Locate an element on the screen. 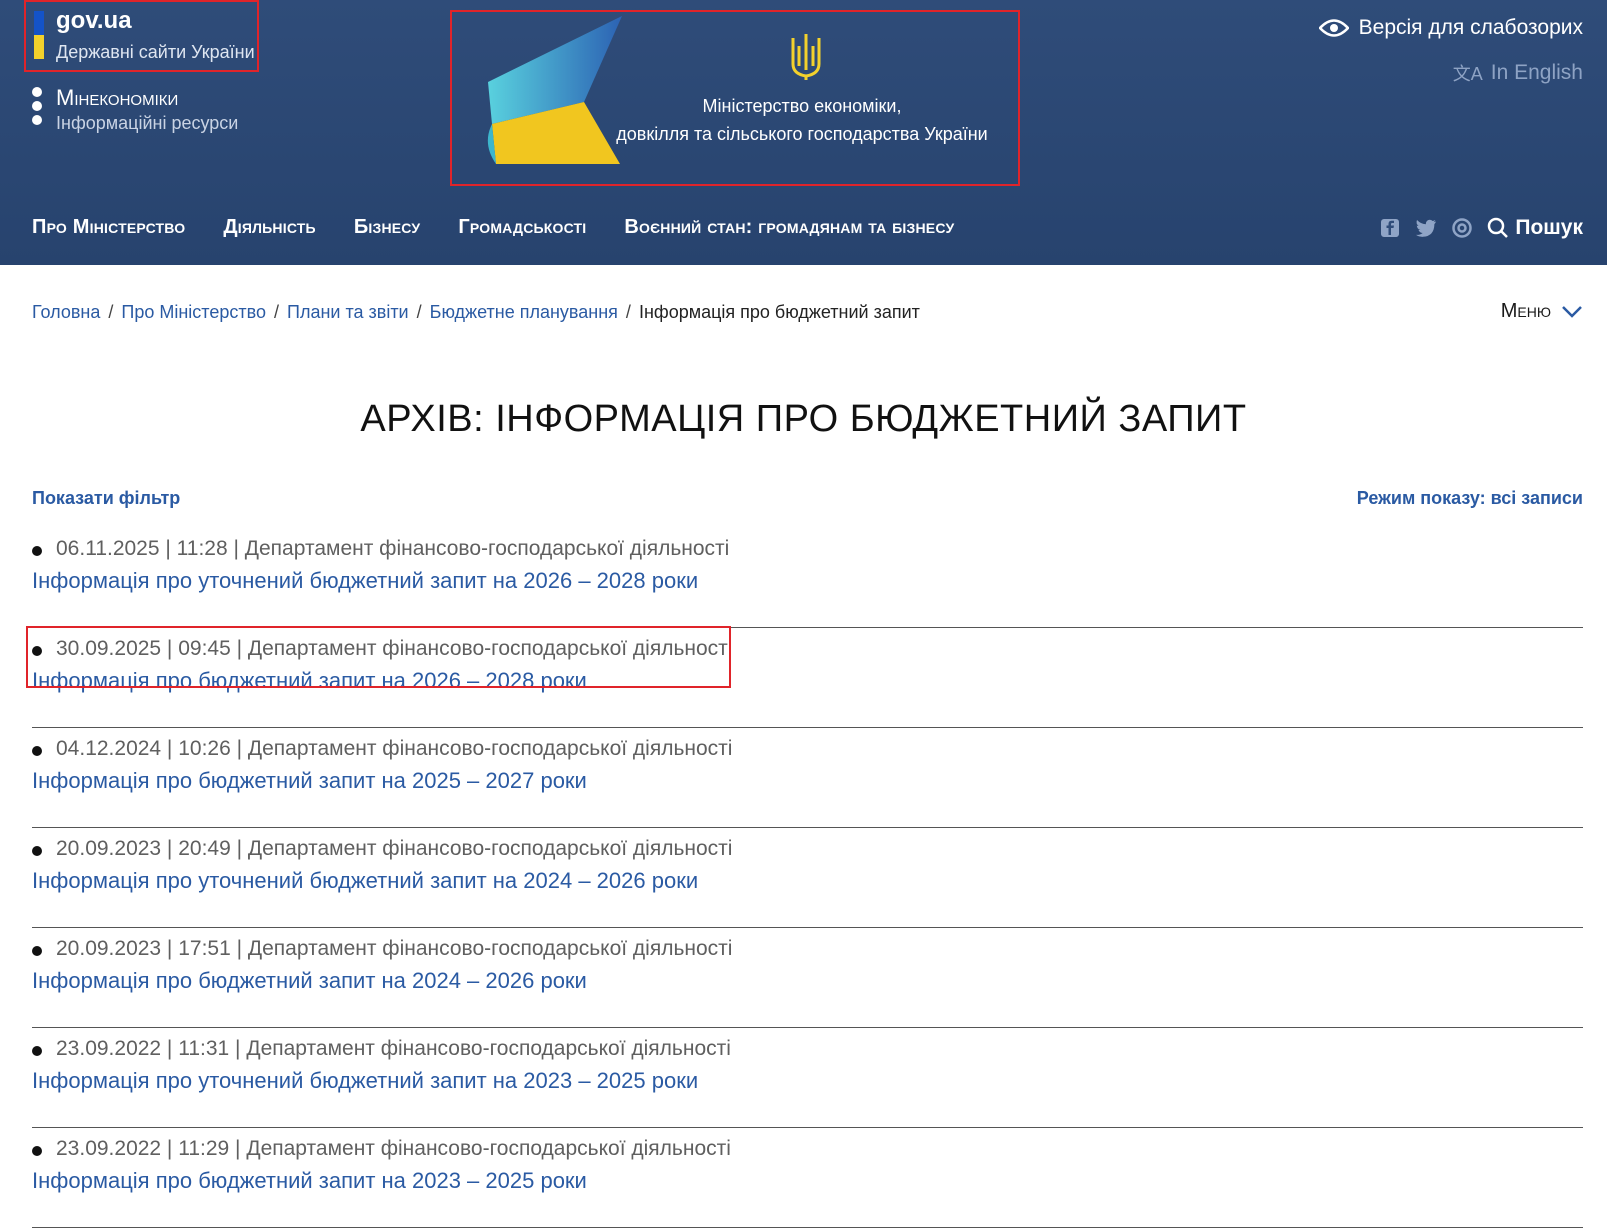 This screenshot has width=1607, height=1228. nav-public: Громадськості is located at coordinates (522, 227).